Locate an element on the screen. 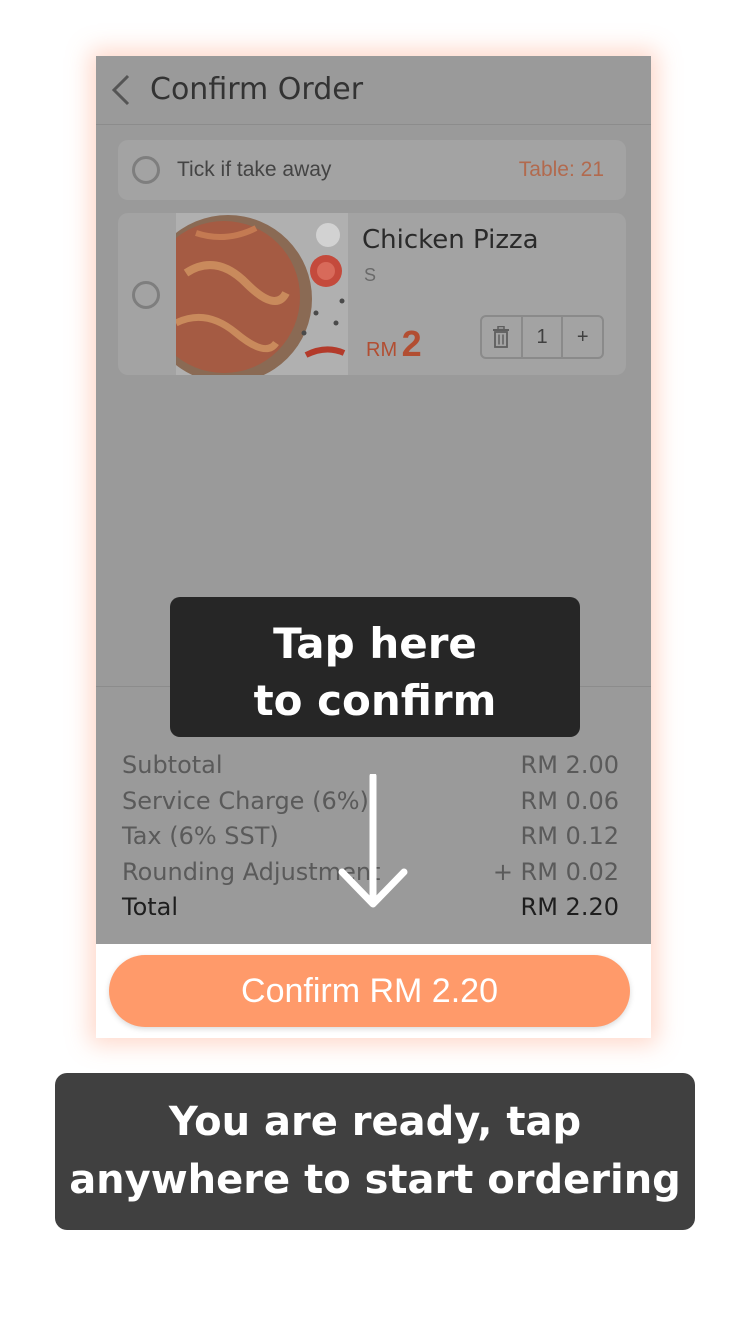  item-price: RM 2 is located at coordinates (394, 344).